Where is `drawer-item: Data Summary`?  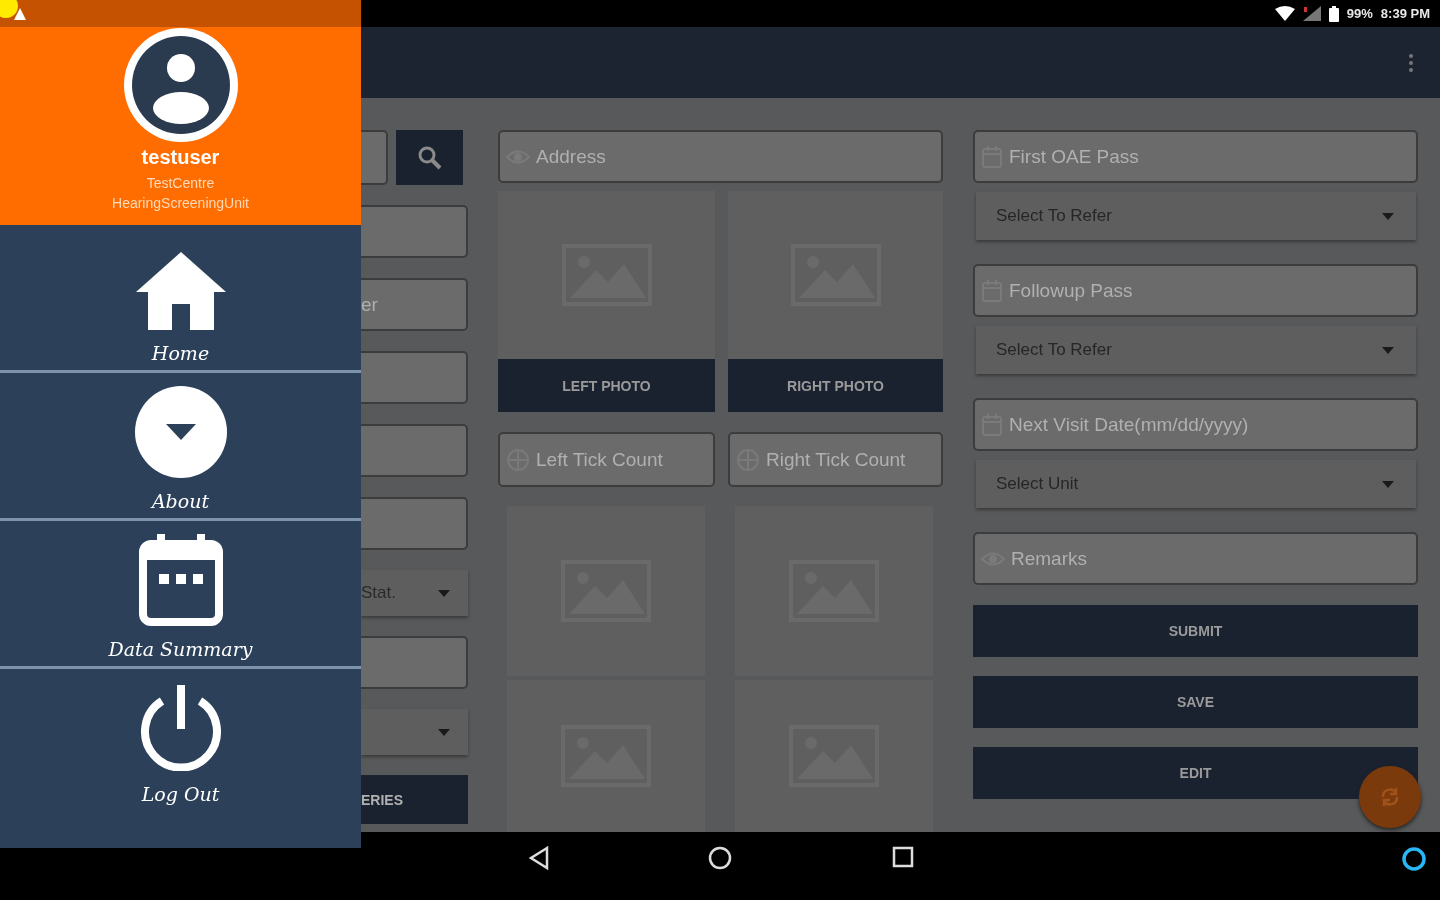
drawer-item: Data Summary is located at coordinates (180, 595).